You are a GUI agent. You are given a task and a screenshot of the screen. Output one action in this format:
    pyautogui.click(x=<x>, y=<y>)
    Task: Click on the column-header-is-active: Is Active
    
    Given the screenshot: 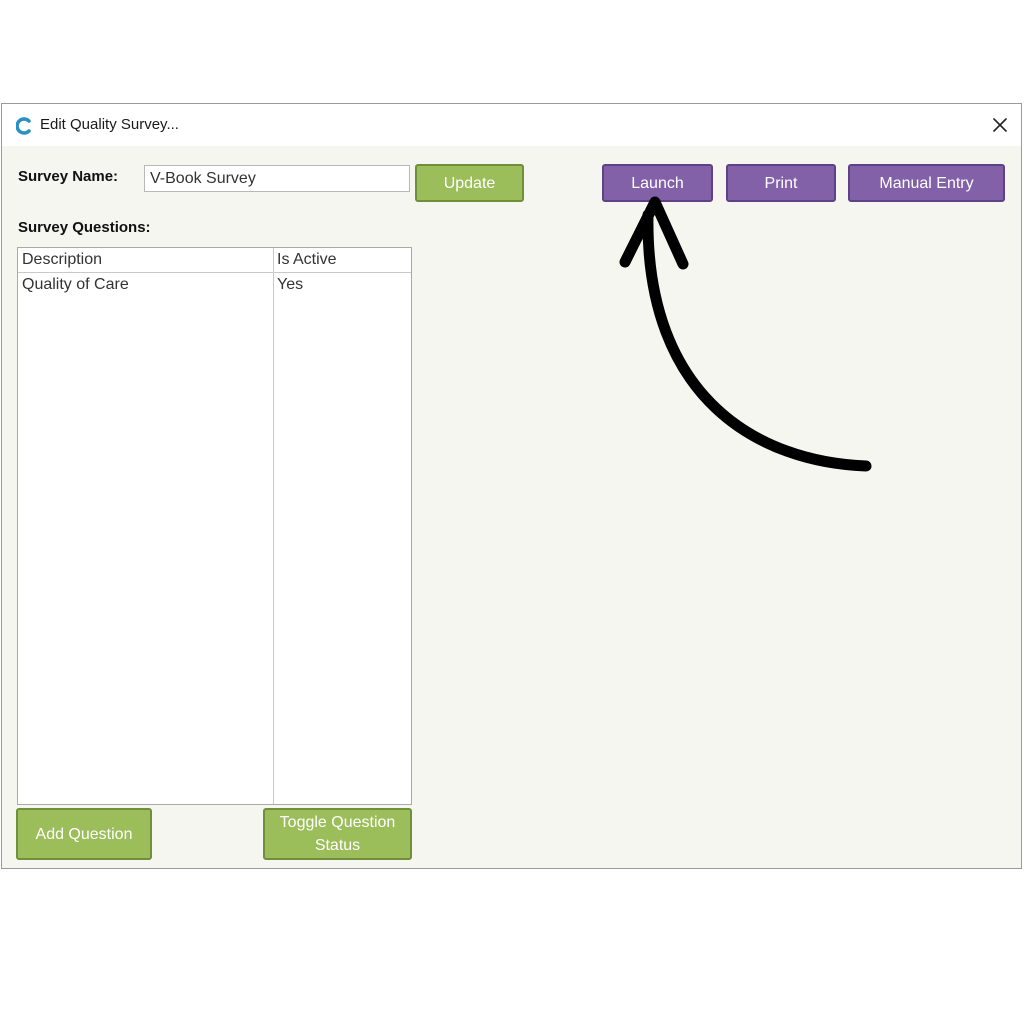 What is the action you would take?
    pyautogui.click(x=307, y=260)
    